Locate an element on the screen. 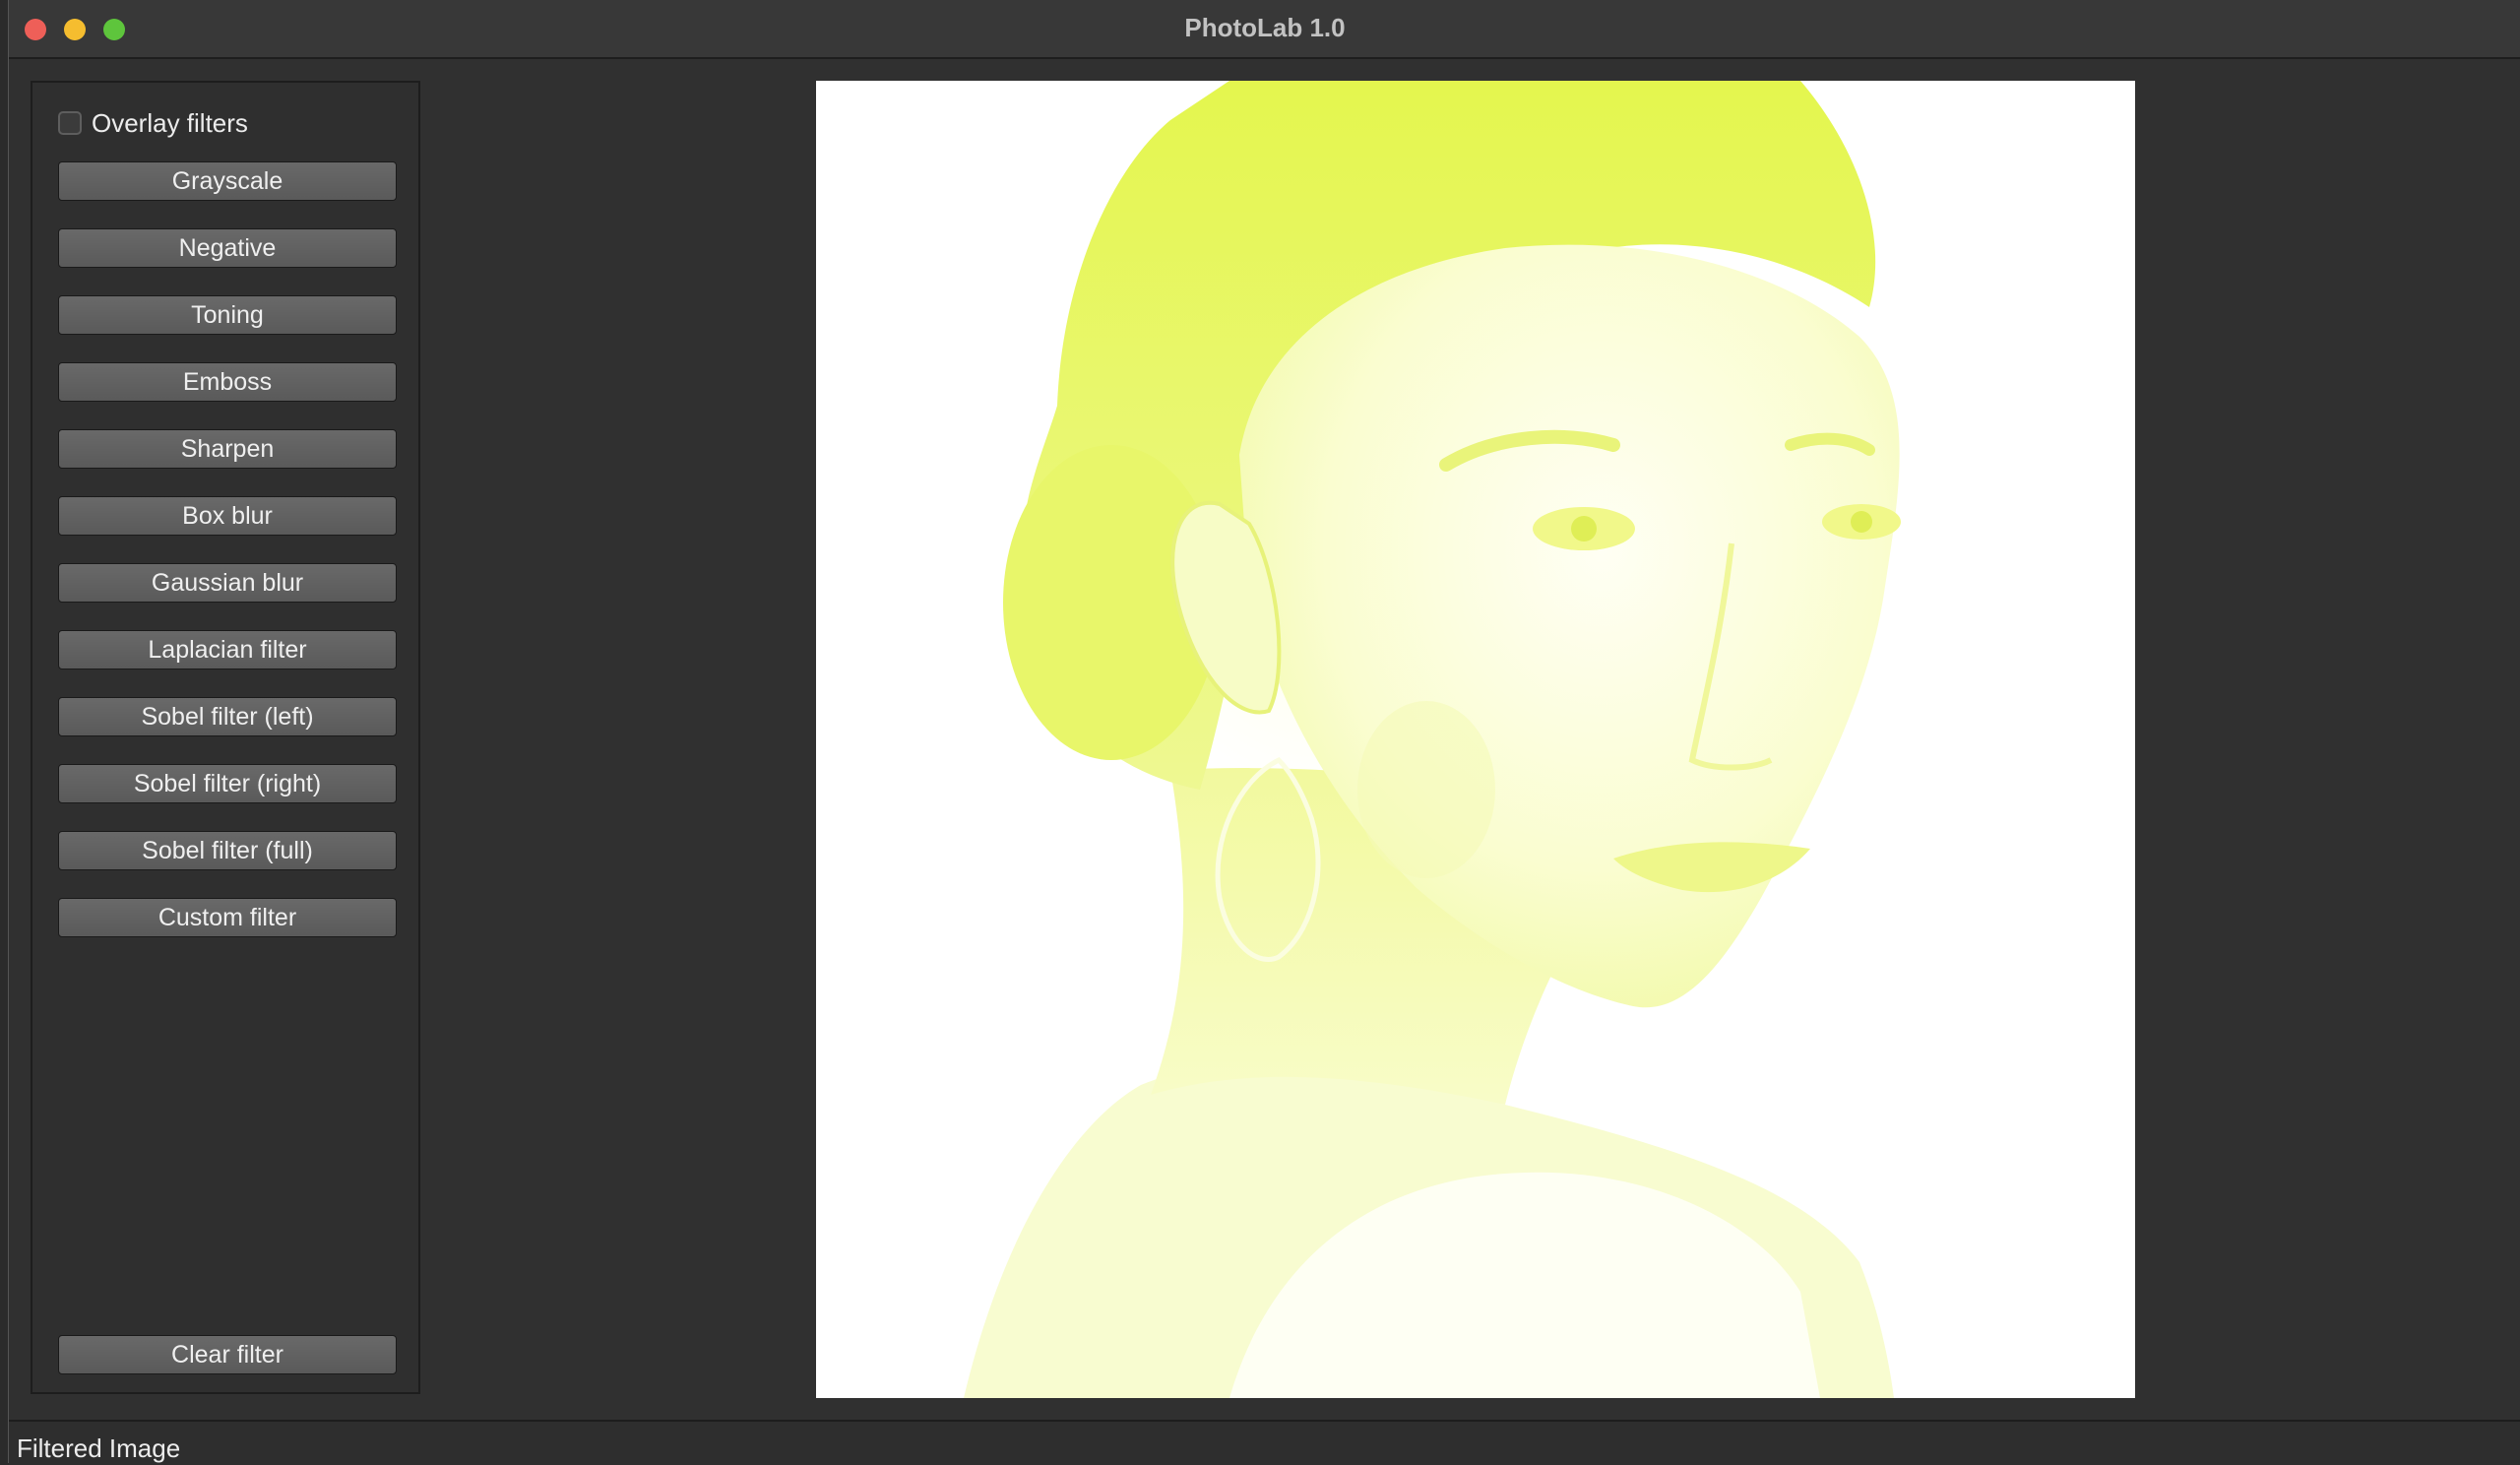  title-bar: PhotoLab 1.0 is located at coordinates (1264, 29).